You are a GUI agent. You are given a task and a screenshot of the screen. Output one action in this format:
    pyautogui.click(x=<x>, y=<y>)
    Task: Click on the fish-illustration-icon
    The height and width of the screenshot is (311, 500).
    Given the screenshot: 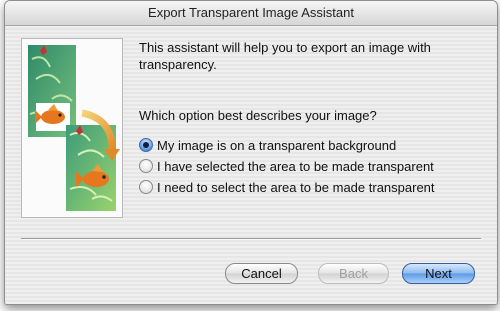 What is the action you would take?
    pyautogui.click(x=72, y=128)
    